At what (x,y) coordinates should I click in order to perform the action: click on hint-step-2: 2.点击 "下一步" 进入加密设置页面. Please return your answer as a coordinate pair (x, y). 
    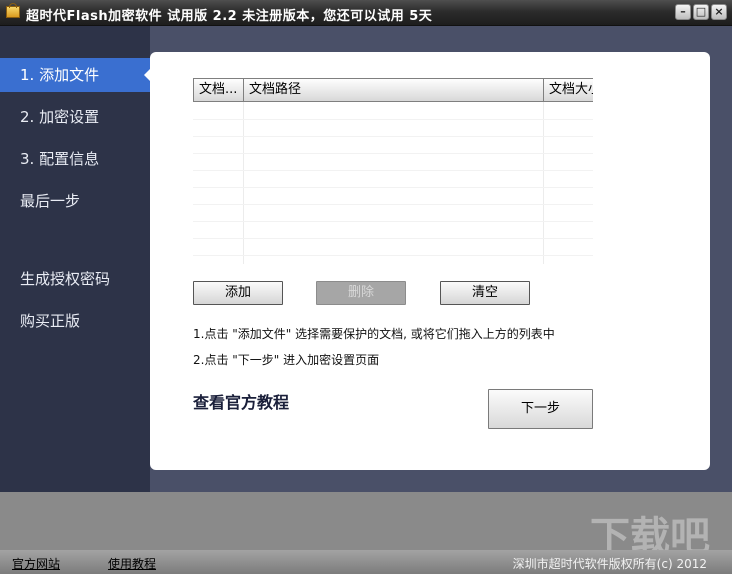
    Looking at the image, I should click on (286, 360).